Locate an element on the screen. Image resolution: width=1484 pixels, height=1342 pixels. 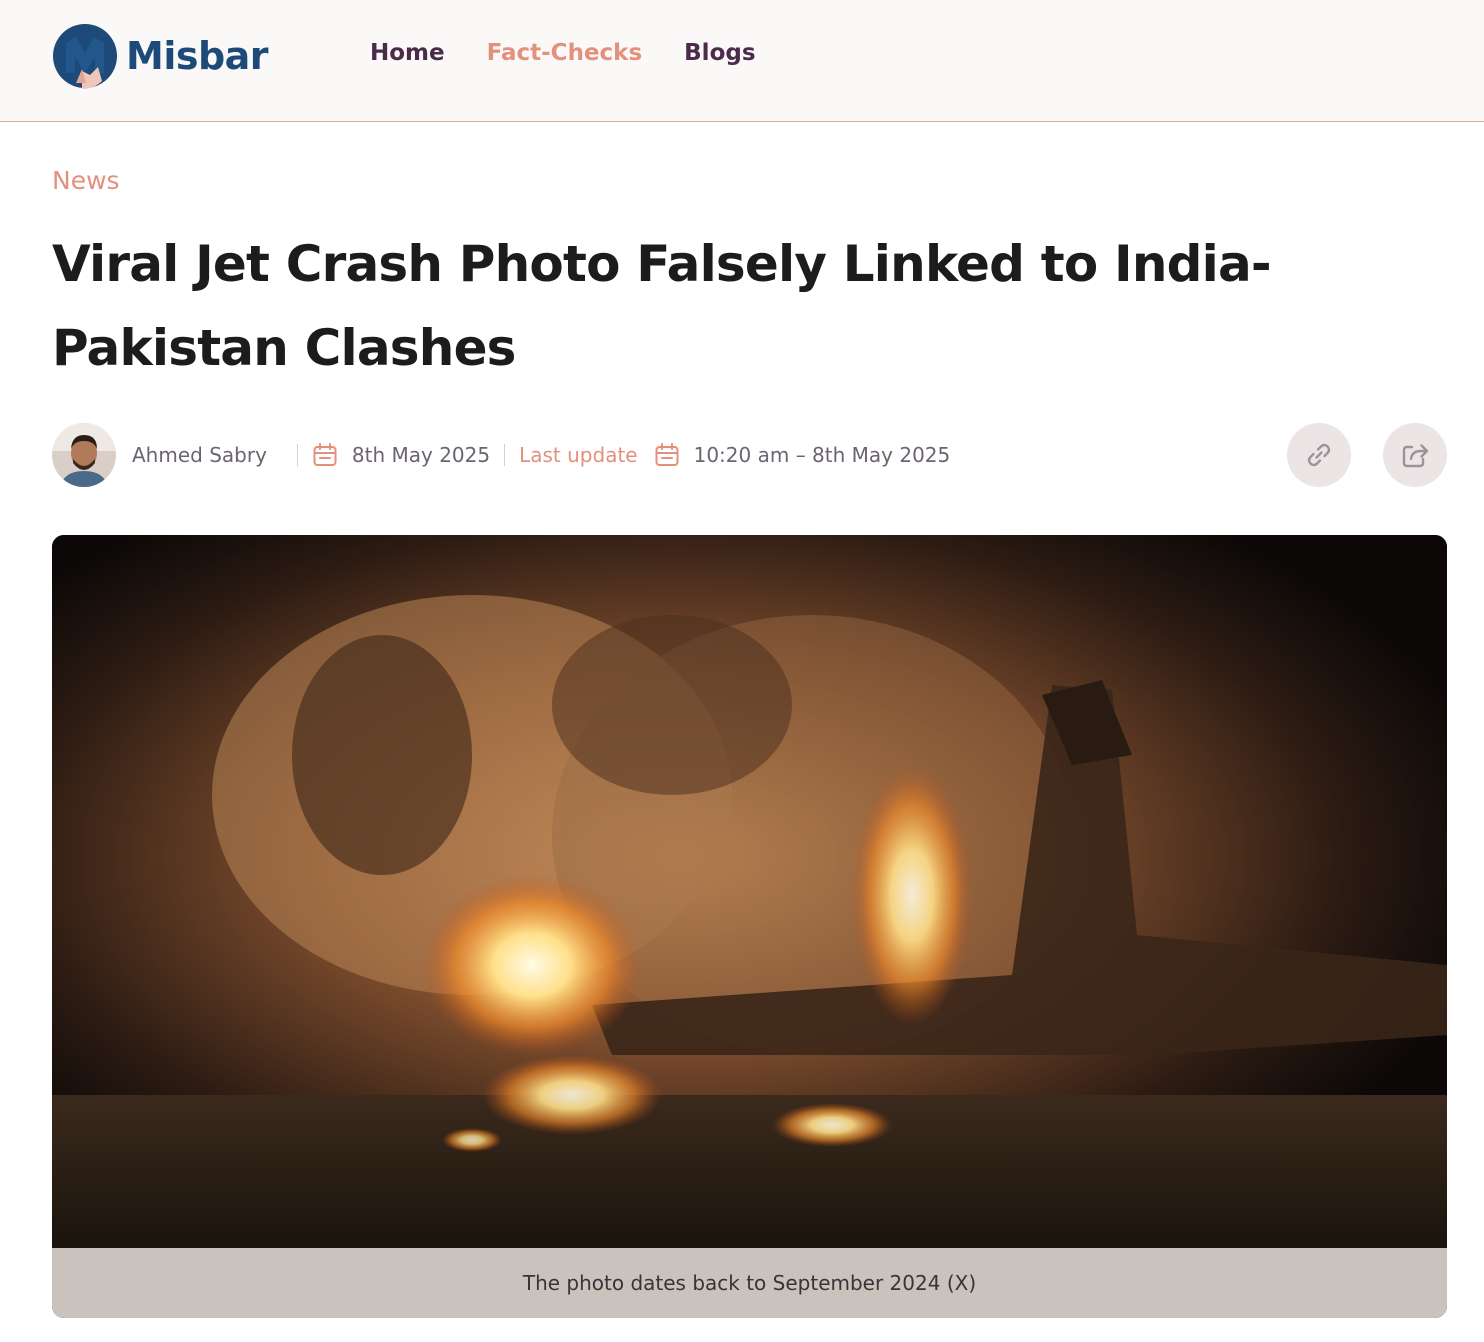
last-update-label: Last update is located at coordinates (578, 455).